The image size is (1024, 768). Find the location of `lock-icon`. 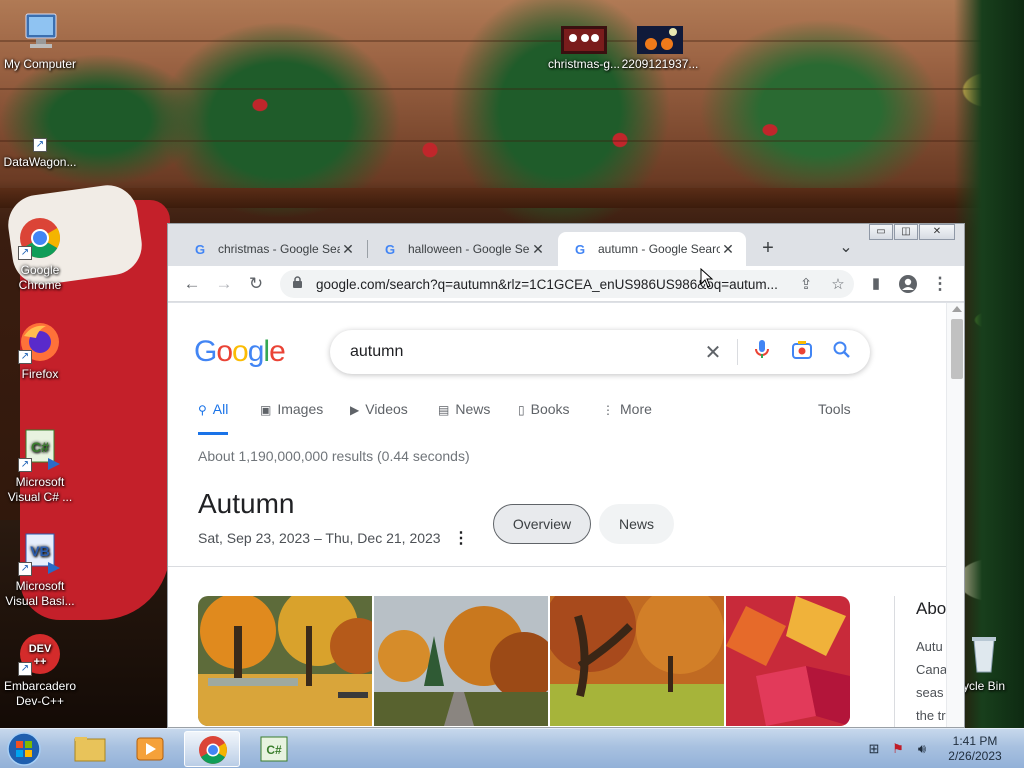

lock-icon is located at coordinates (299, 284).